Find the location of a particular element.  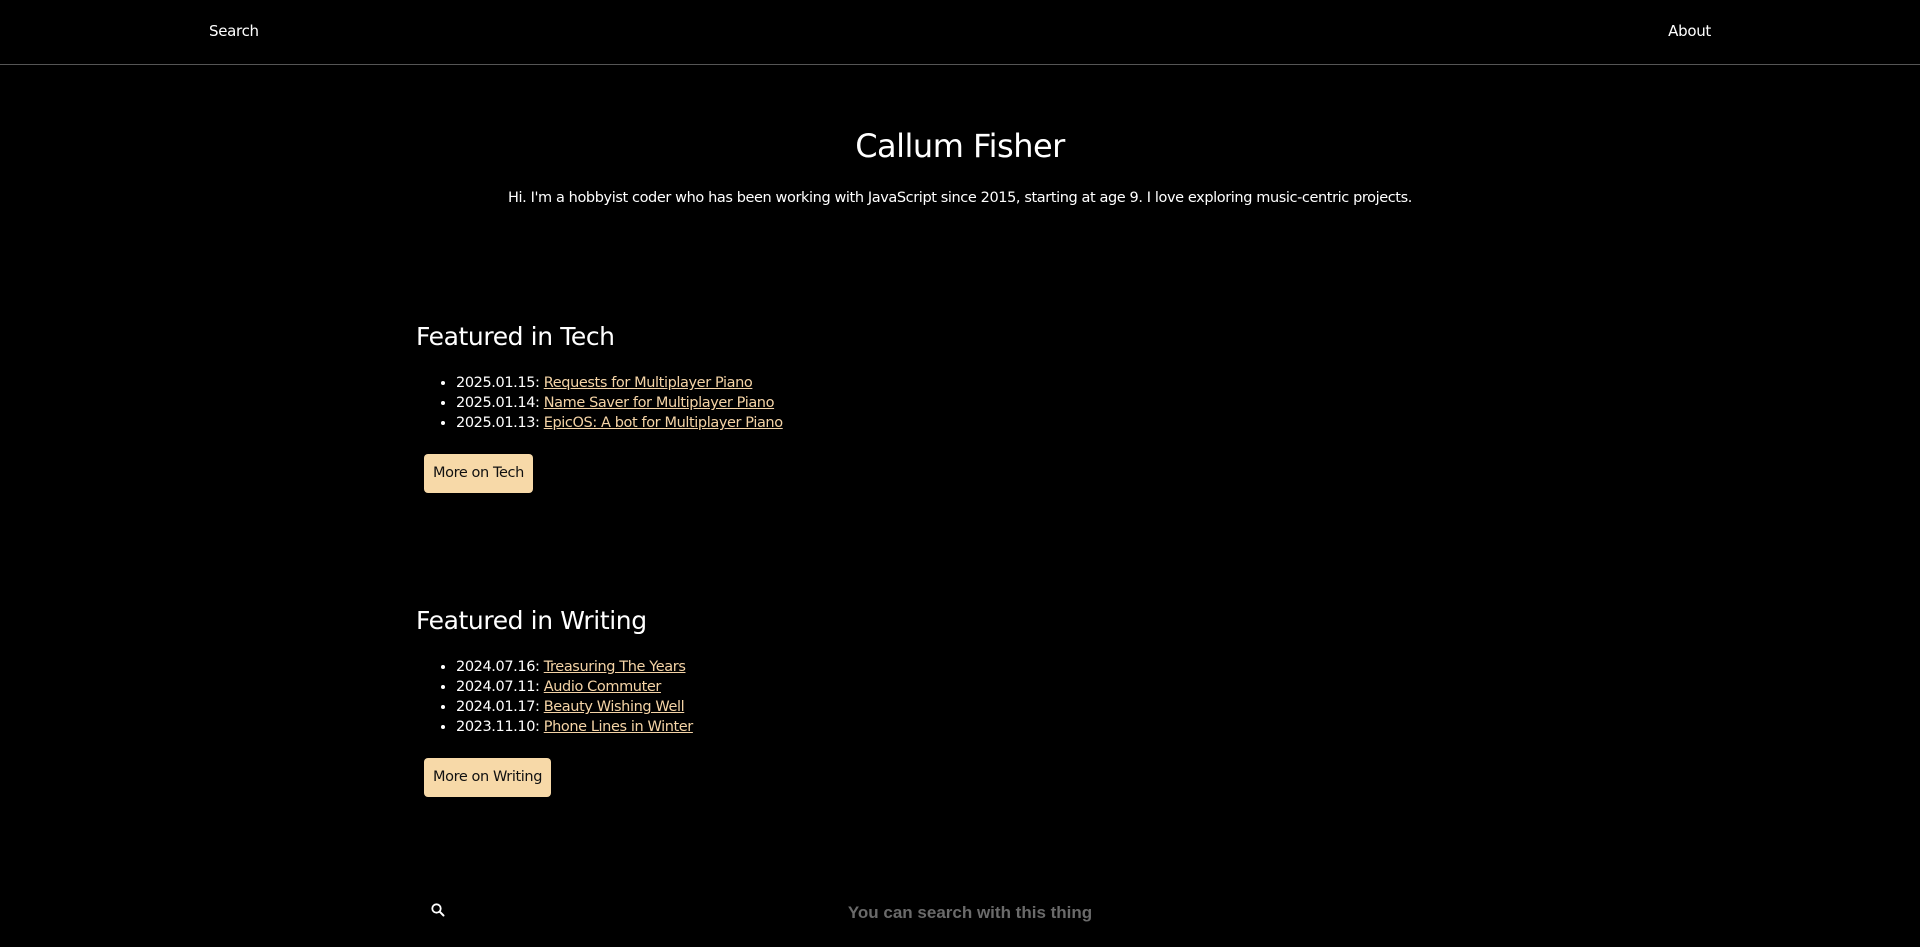

post-date: 2024.07.16: is located at coordinates (498, 667).